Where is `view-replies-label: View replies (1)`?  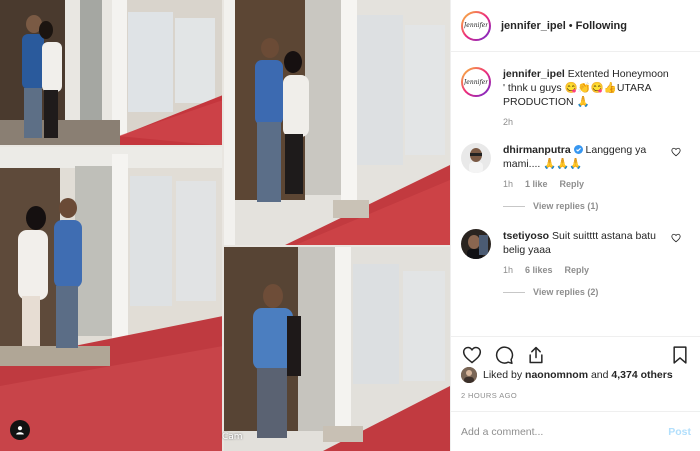
view-replies-label: View replies (1) is located at coordinates (566, 206).